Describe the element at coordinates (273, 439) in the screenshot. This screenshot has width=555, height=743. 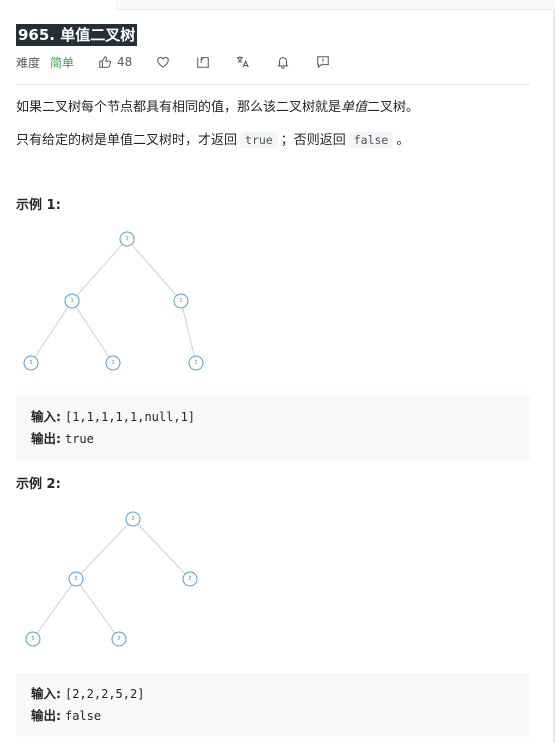
I see `example-1-output-line: 输出: true` at that location.